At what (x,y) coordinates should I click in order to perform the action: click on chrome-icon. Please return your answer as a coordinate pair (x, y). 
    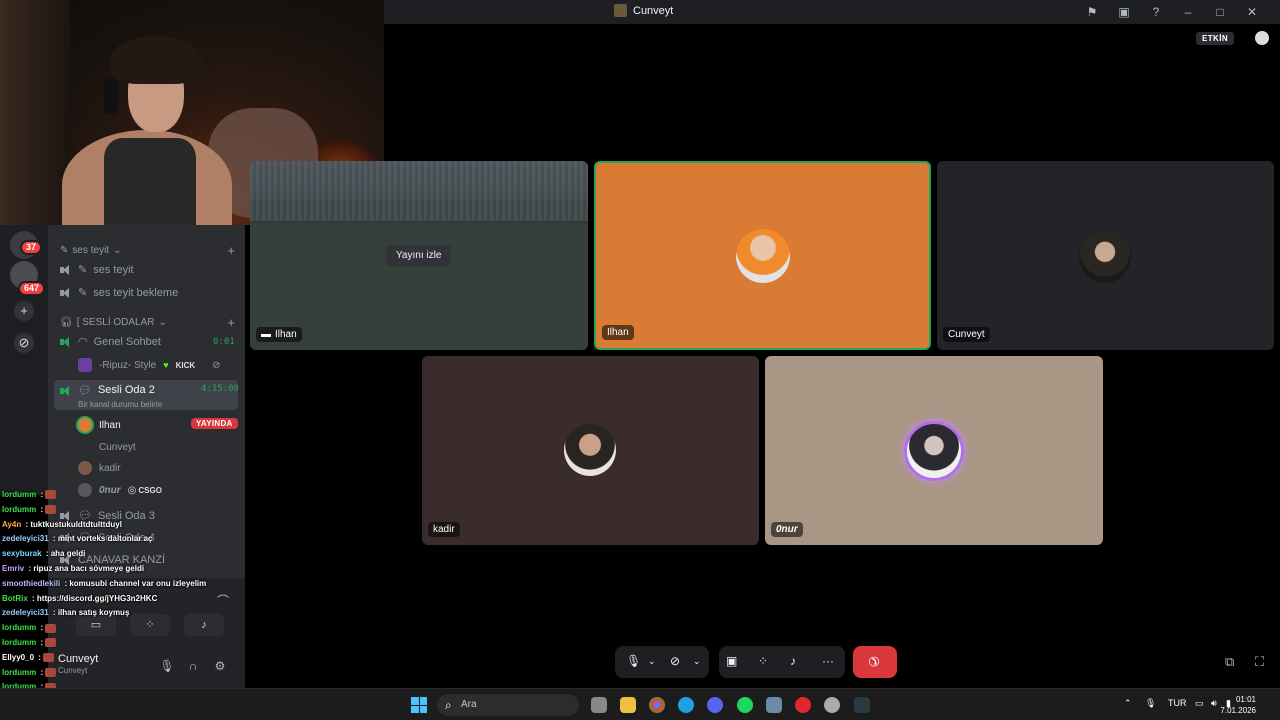
    Looking at the image, I should click on (657, 705).